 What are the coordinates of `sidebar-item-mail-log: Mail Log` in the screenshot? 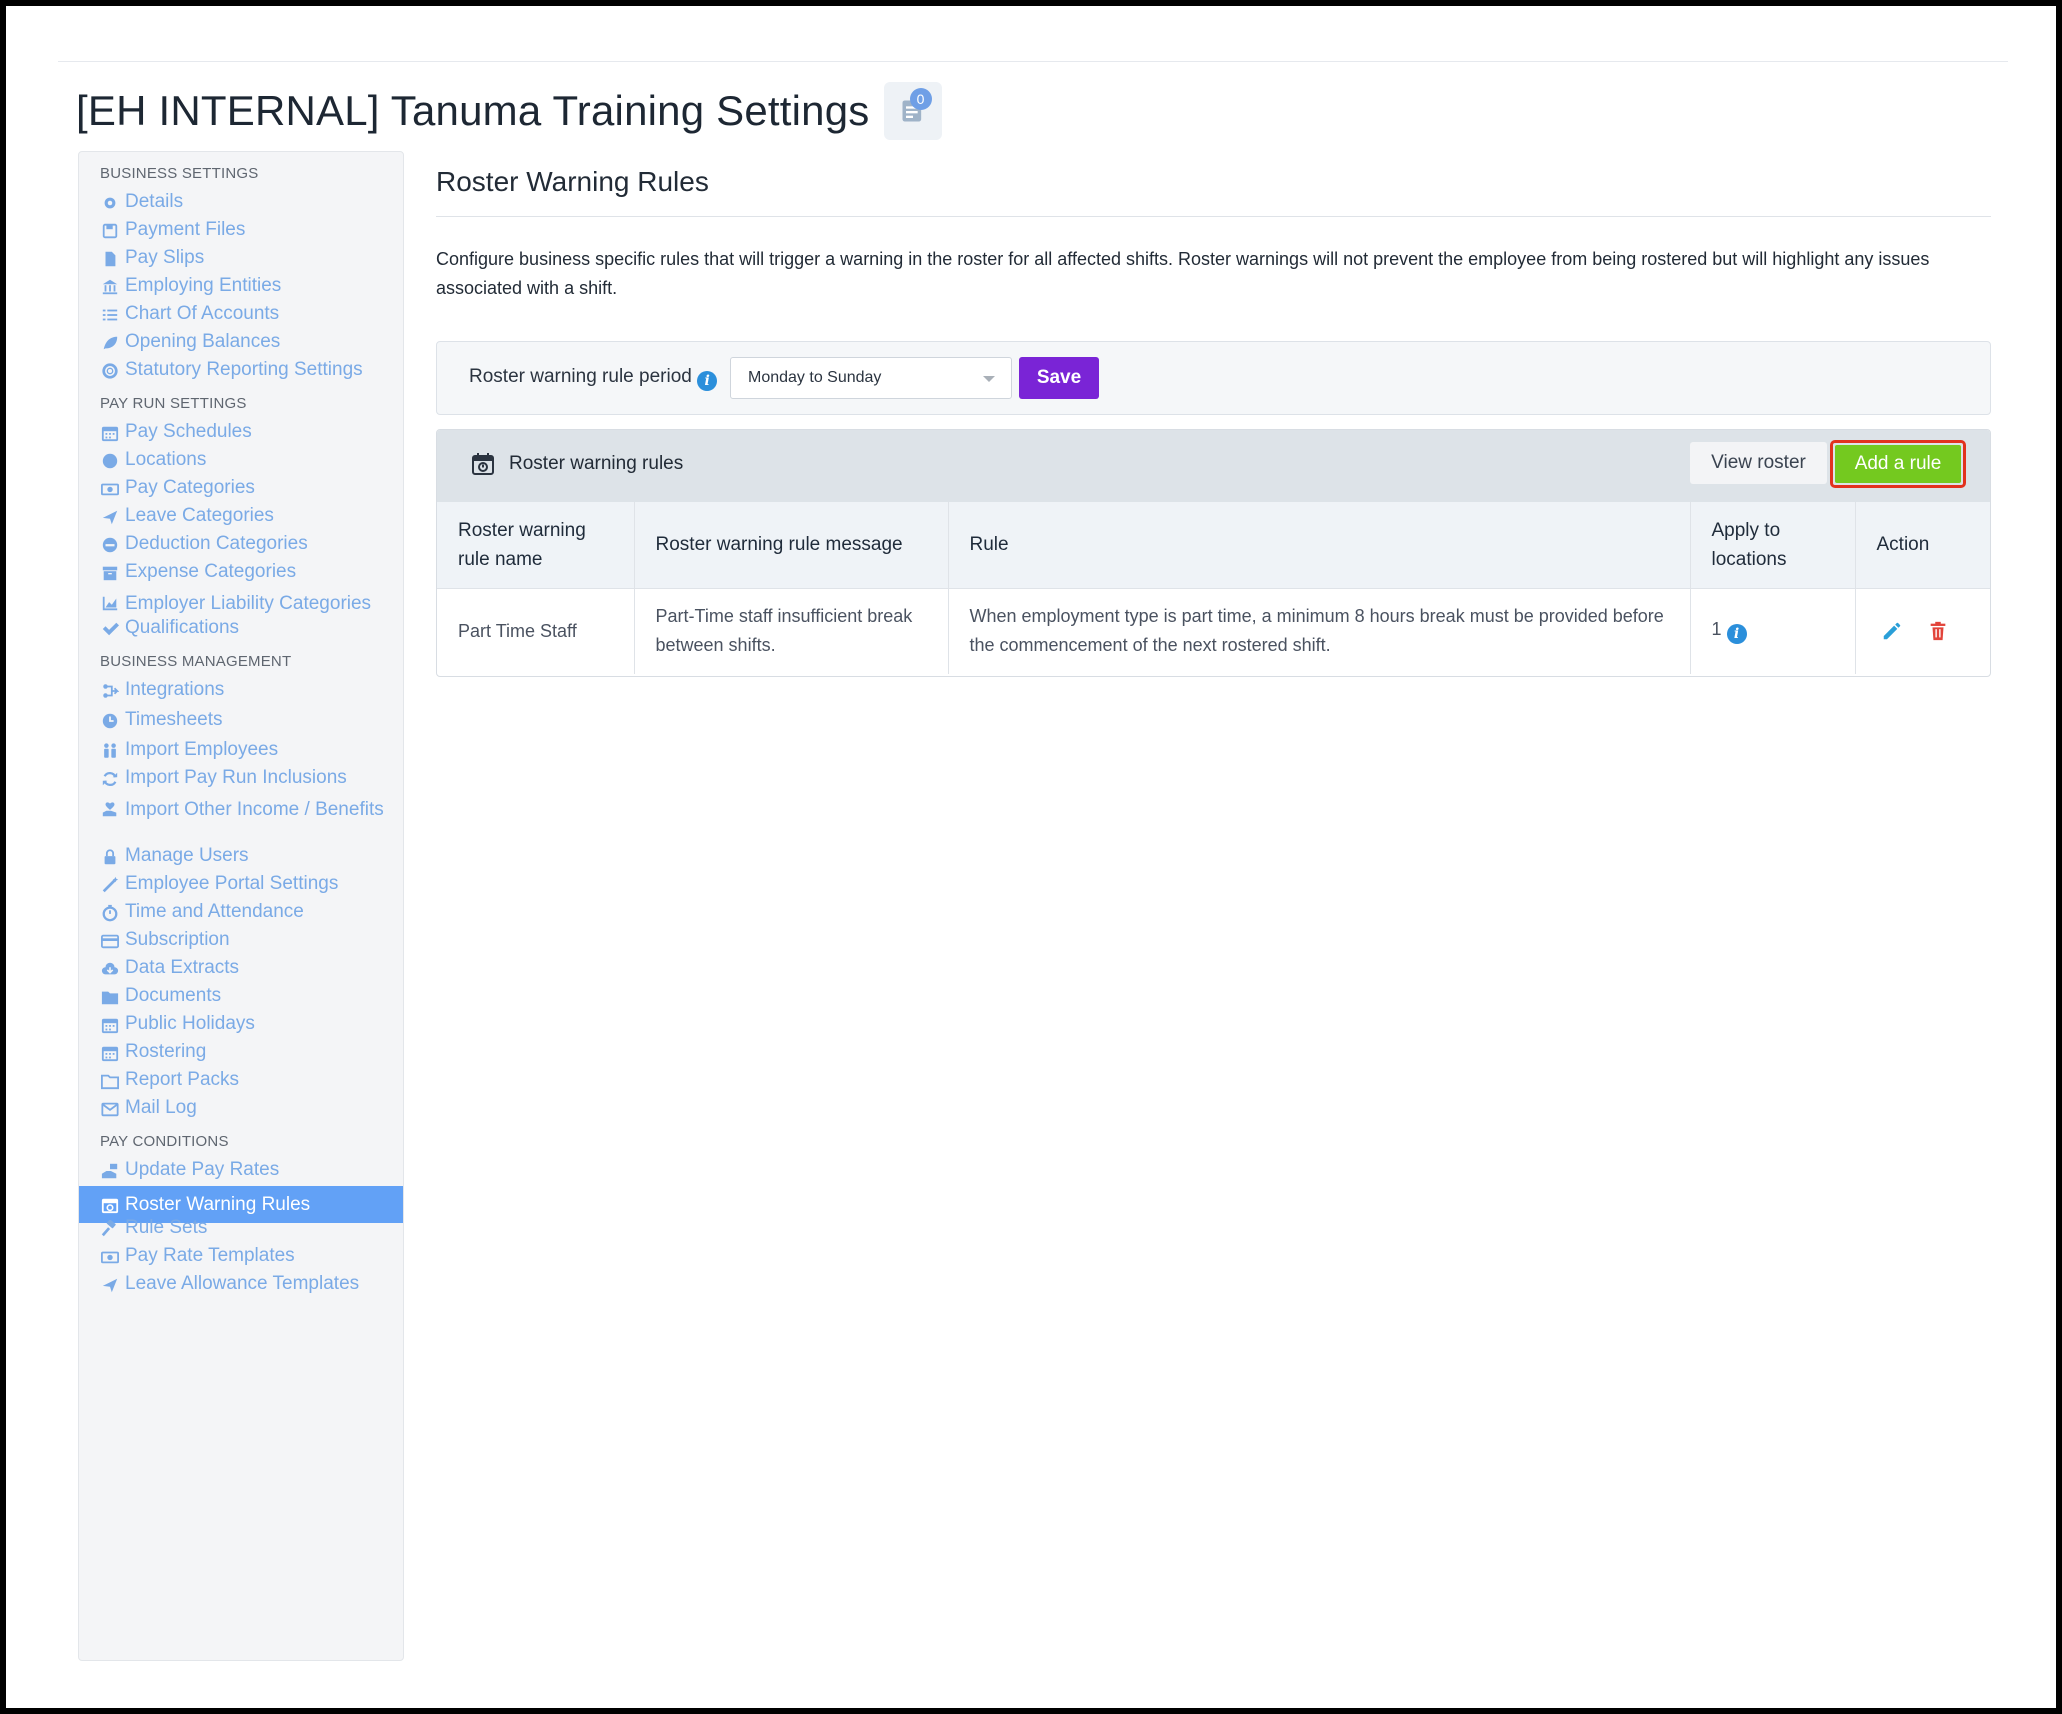 It's located at (251, 1113).